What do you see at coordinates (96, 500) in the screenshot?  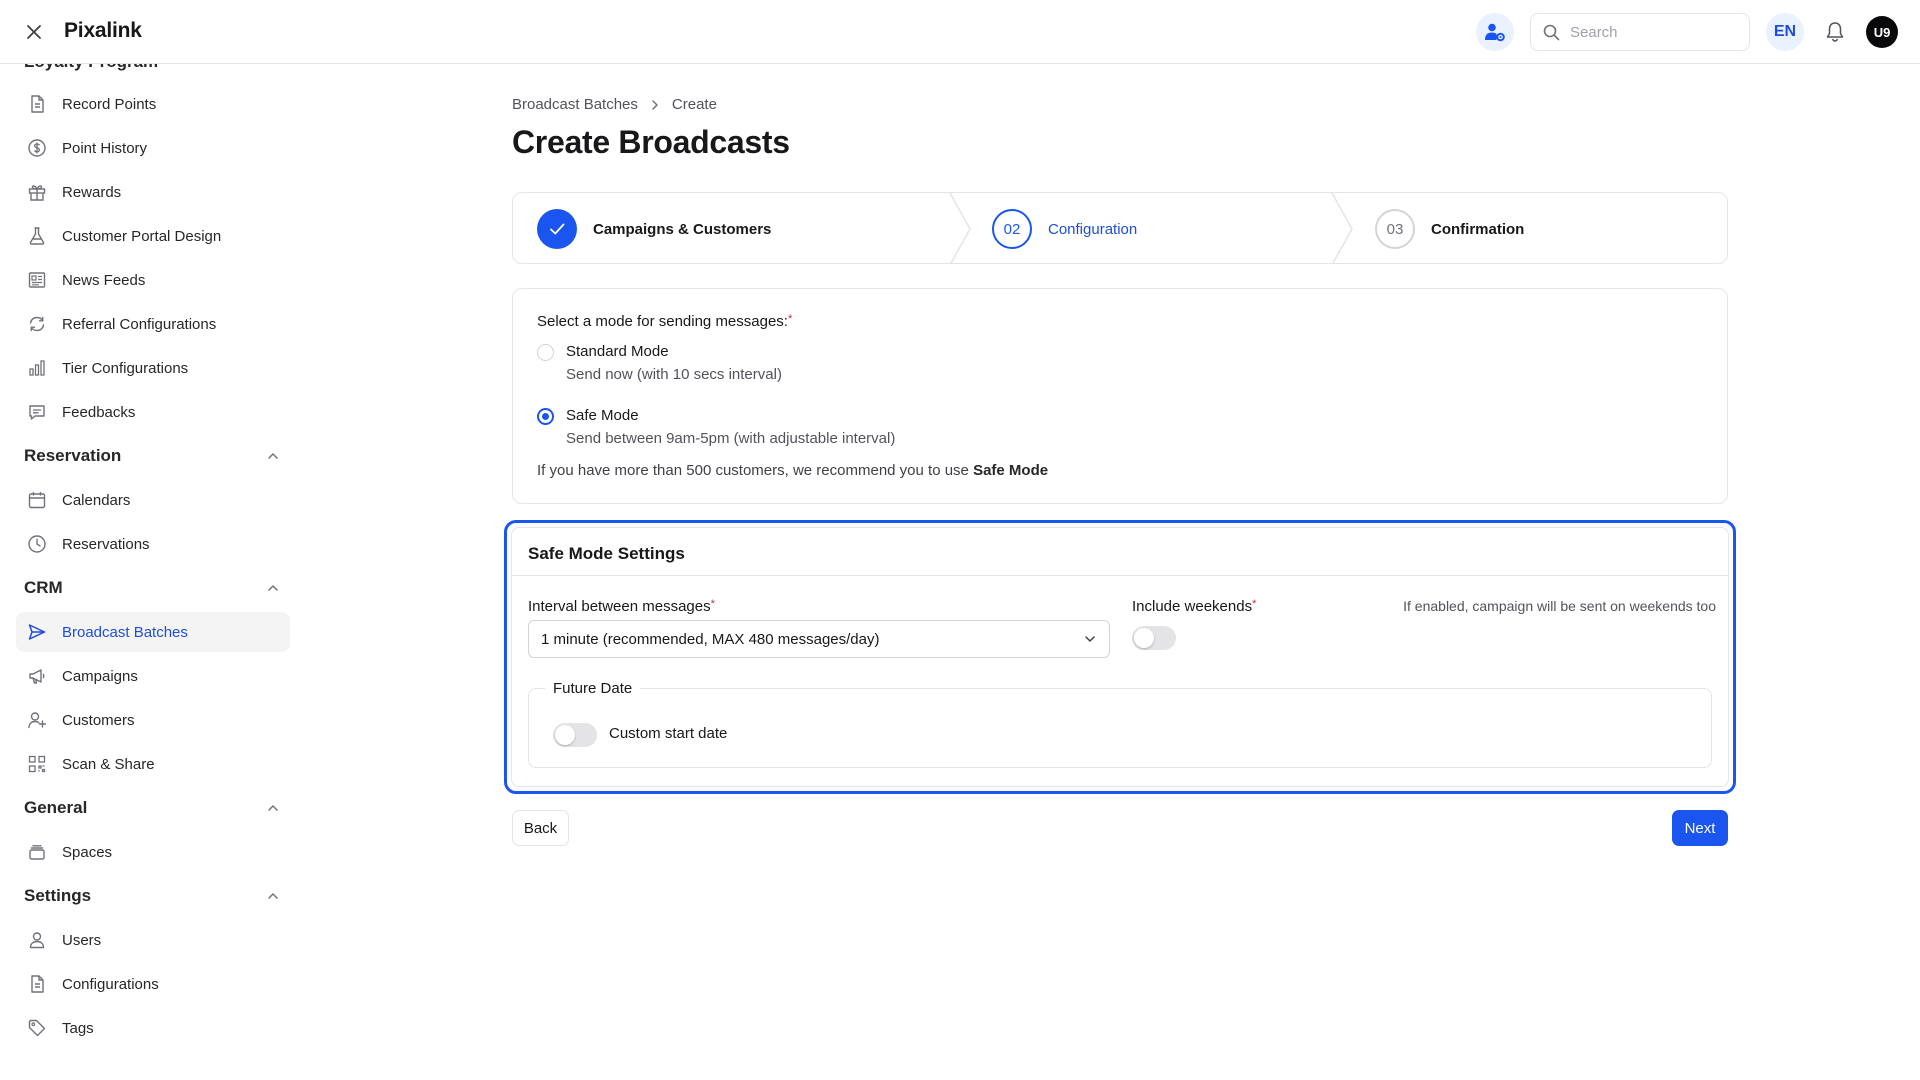 I see `sidebar-item-label: Calendars` at bounding box center [96, 500].